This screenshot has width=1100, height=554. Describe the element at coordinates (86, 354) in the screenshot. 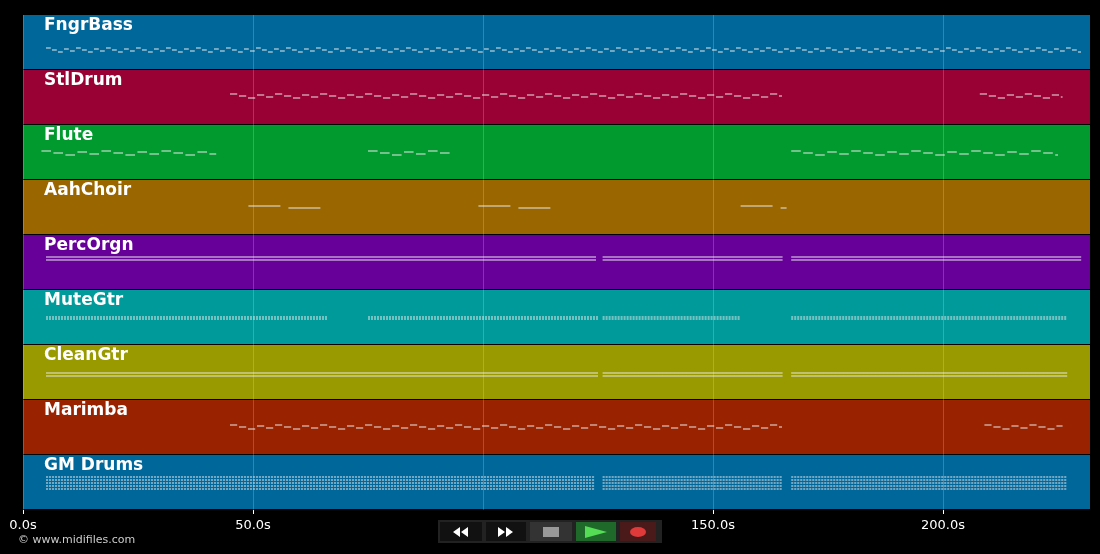

I see `track-name: CleanGtr` at that location.